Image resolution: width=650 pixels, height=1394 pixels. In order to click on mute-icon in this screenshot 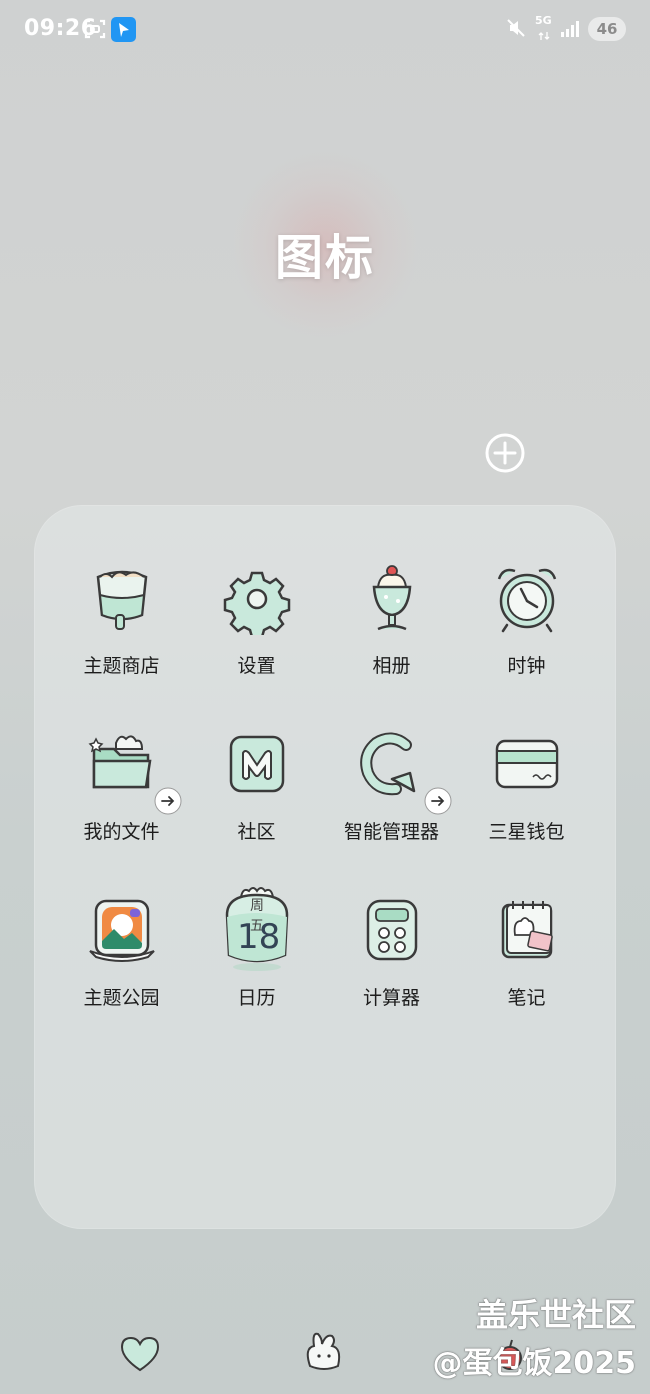, I will do `click(516, 30)`.